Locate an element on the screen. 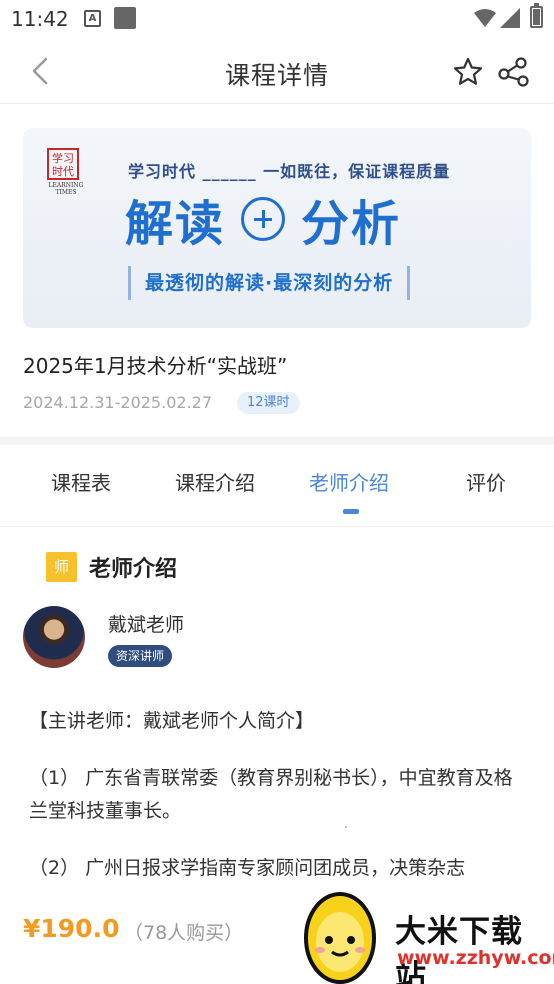 The height and width of the screenshot is (984, 554). banner-headline-right: 分析 is located at coordinates (351, 224).